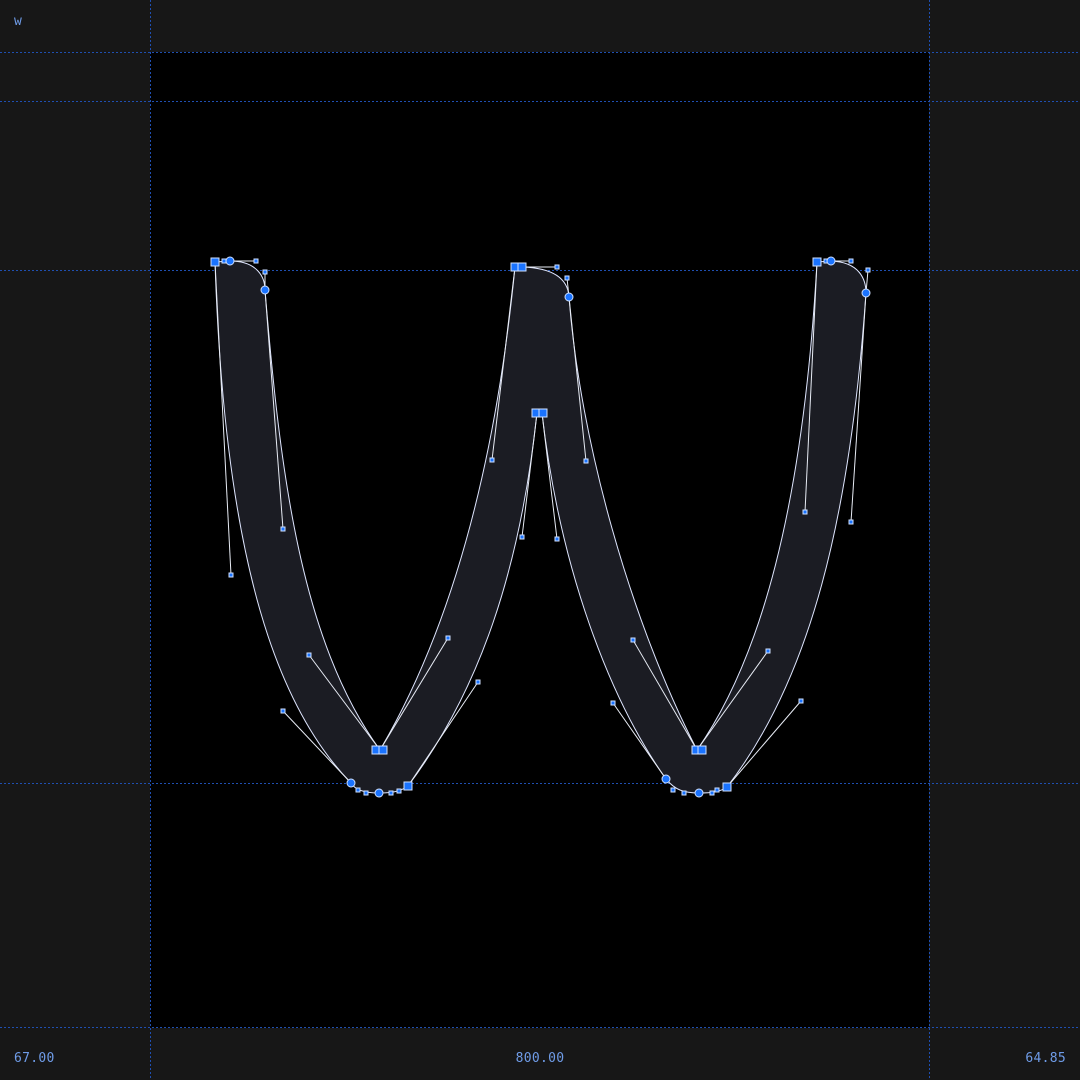 The image size is (1080, 1080). I want to click on glyph-name-label: w, so click(18, 21).